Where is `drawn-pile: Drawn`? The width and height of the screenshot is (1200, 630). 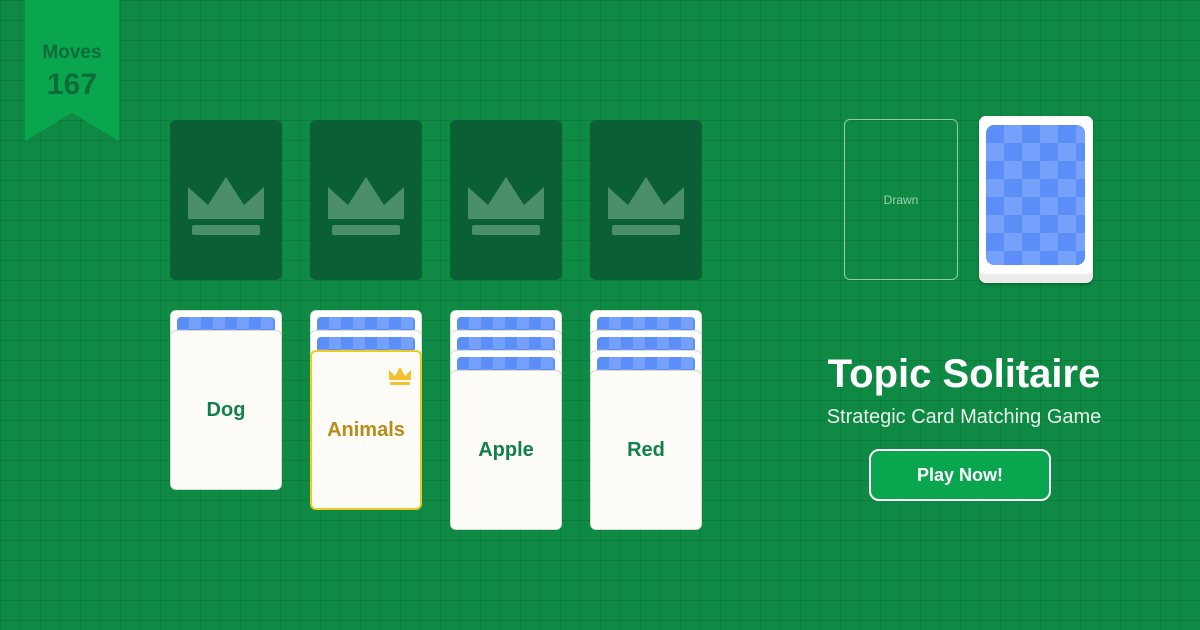
drawn-pile: Drawn is located at coordinates (901, 199).